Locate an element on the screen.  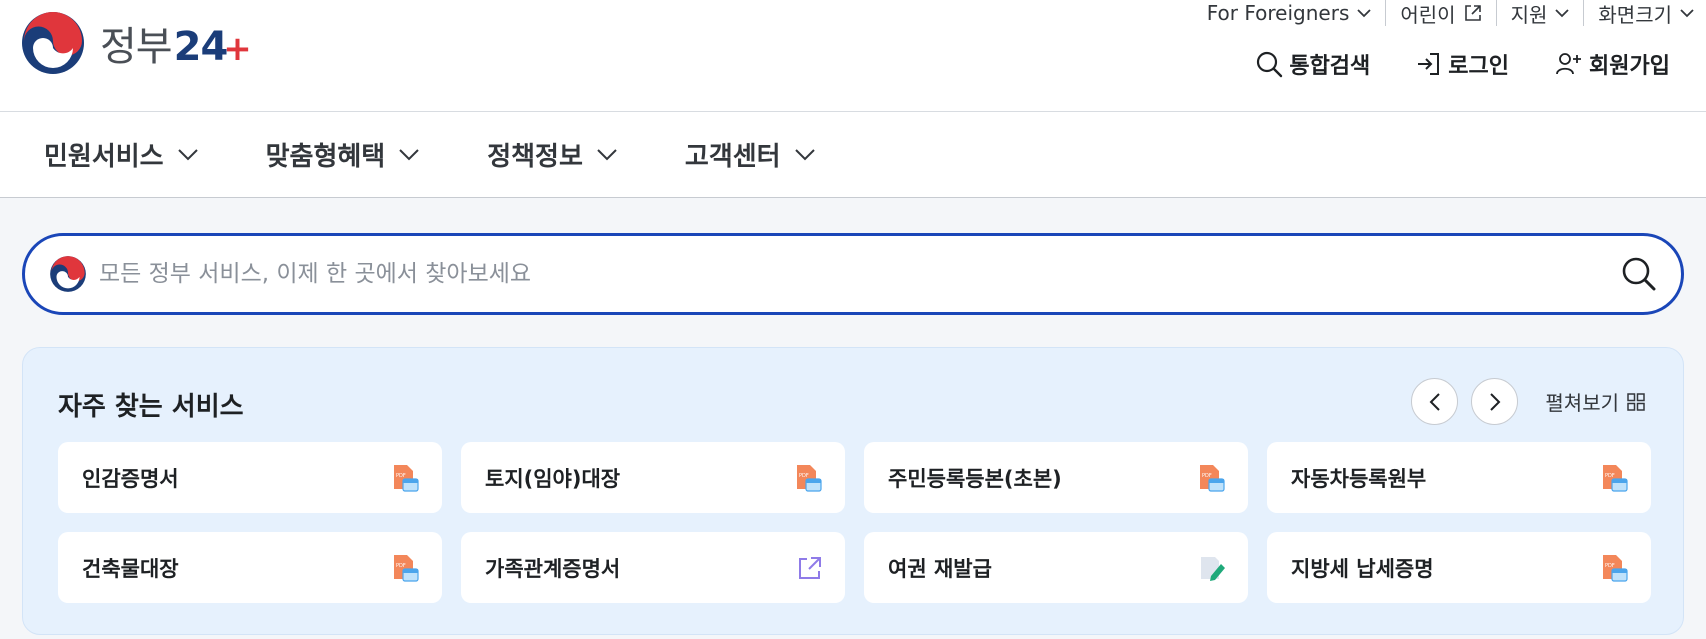
nav-policy-info: 정책정보 is located at coordinates (552, 154).